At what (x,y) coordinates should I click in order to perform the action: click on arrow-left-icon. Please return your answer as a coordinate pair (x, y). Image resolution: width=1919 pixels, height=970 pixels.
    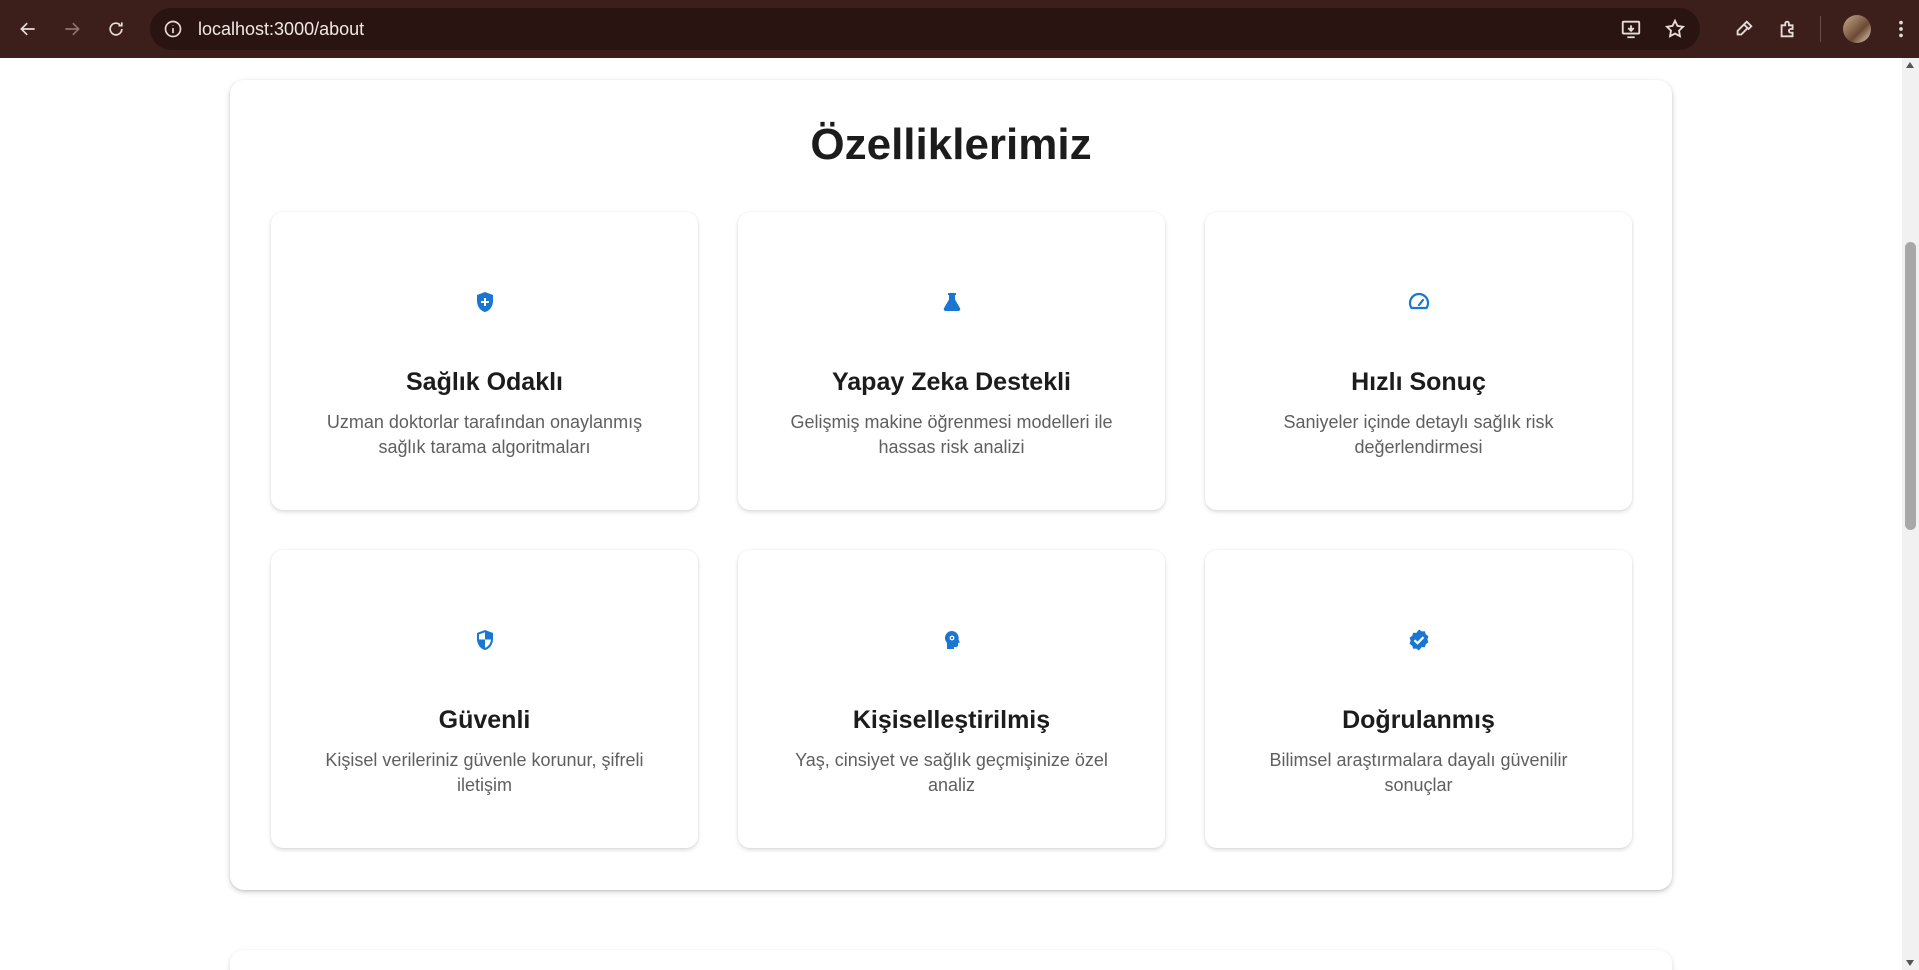
    Looking at the image, I should click on (27, 29).